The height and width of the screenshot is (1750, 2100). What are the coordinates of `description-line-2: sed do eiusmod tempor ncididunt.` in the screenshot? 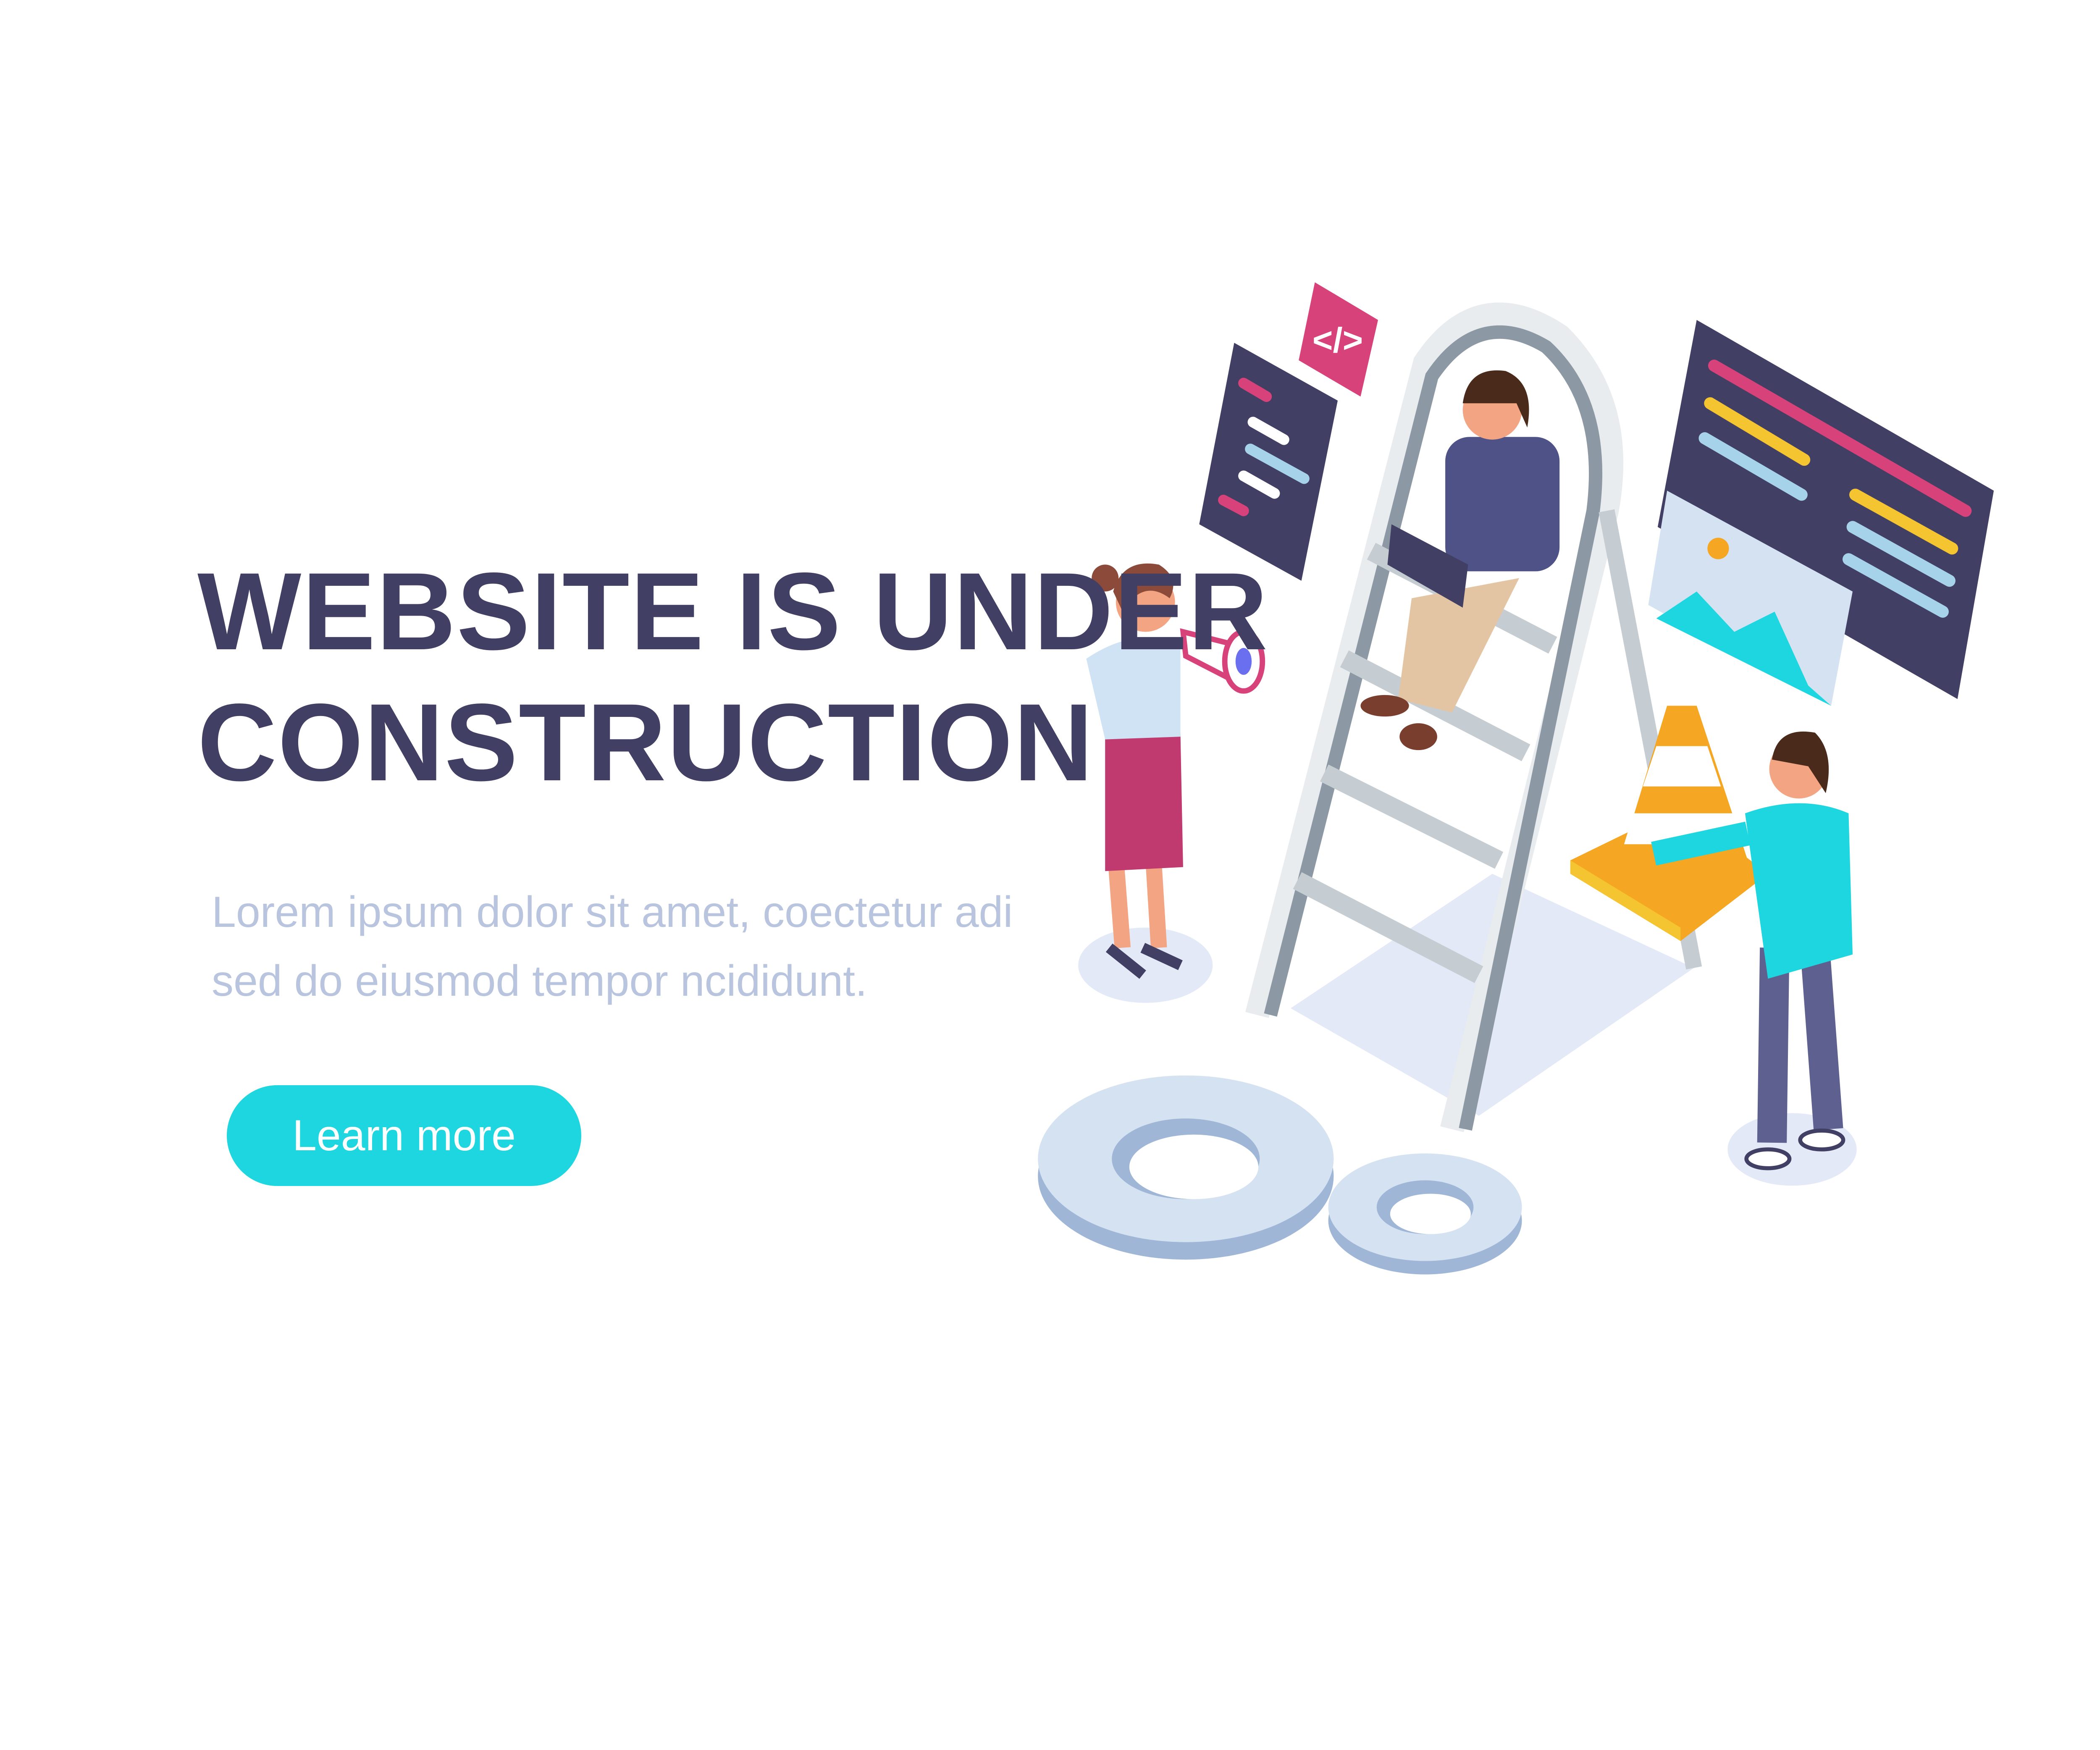 It's located at (539, 981).